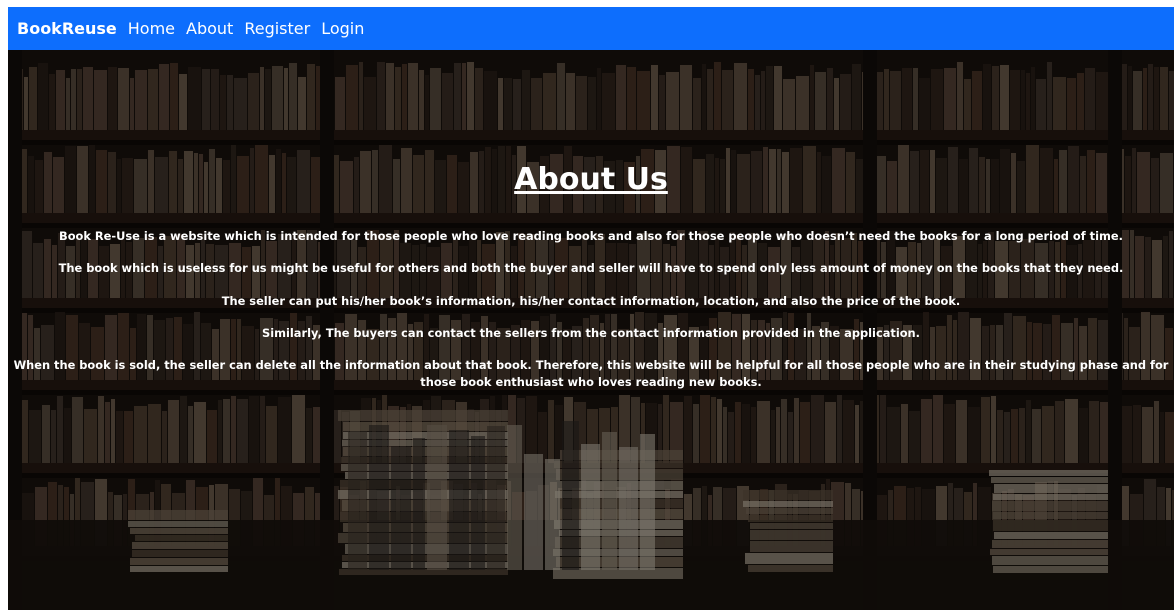 Image resolution: width=1174 pixels, height=610 pixels. What do you see at coordinates (591, 28) in the screenshot?
I see `navbar: BookReuse Home About Register Login` at bounding box center [591, 28].